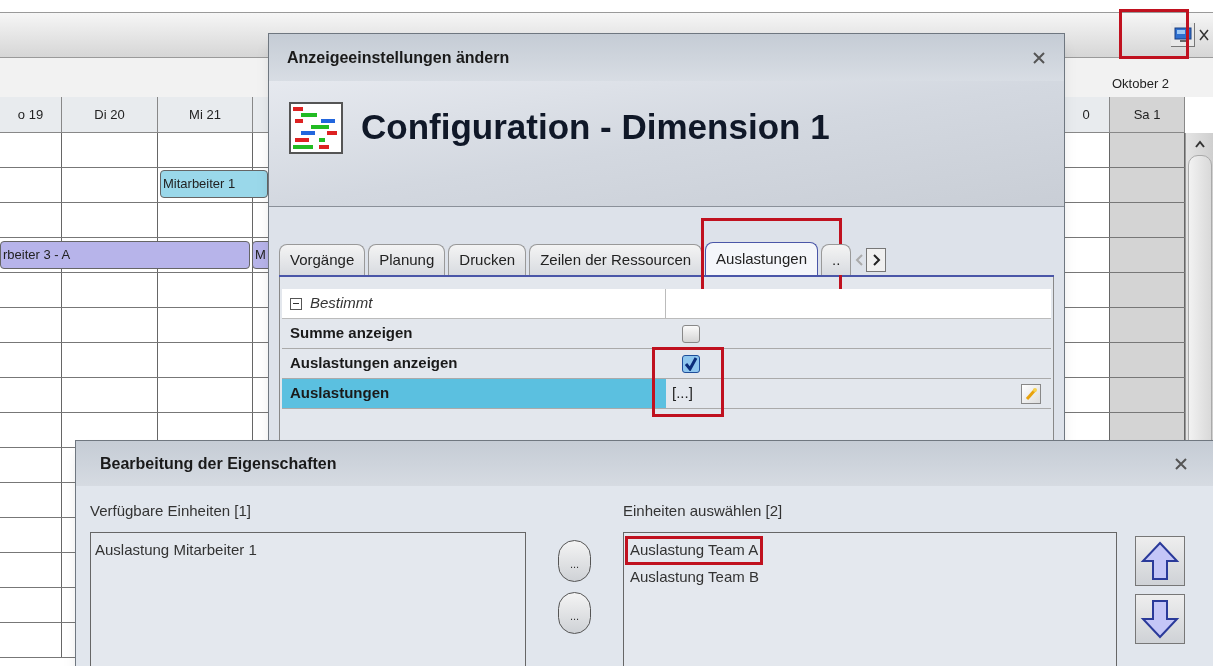  I want to click on dialog-title: Anzeigeeinstellungen ändern, so click(398, 57).